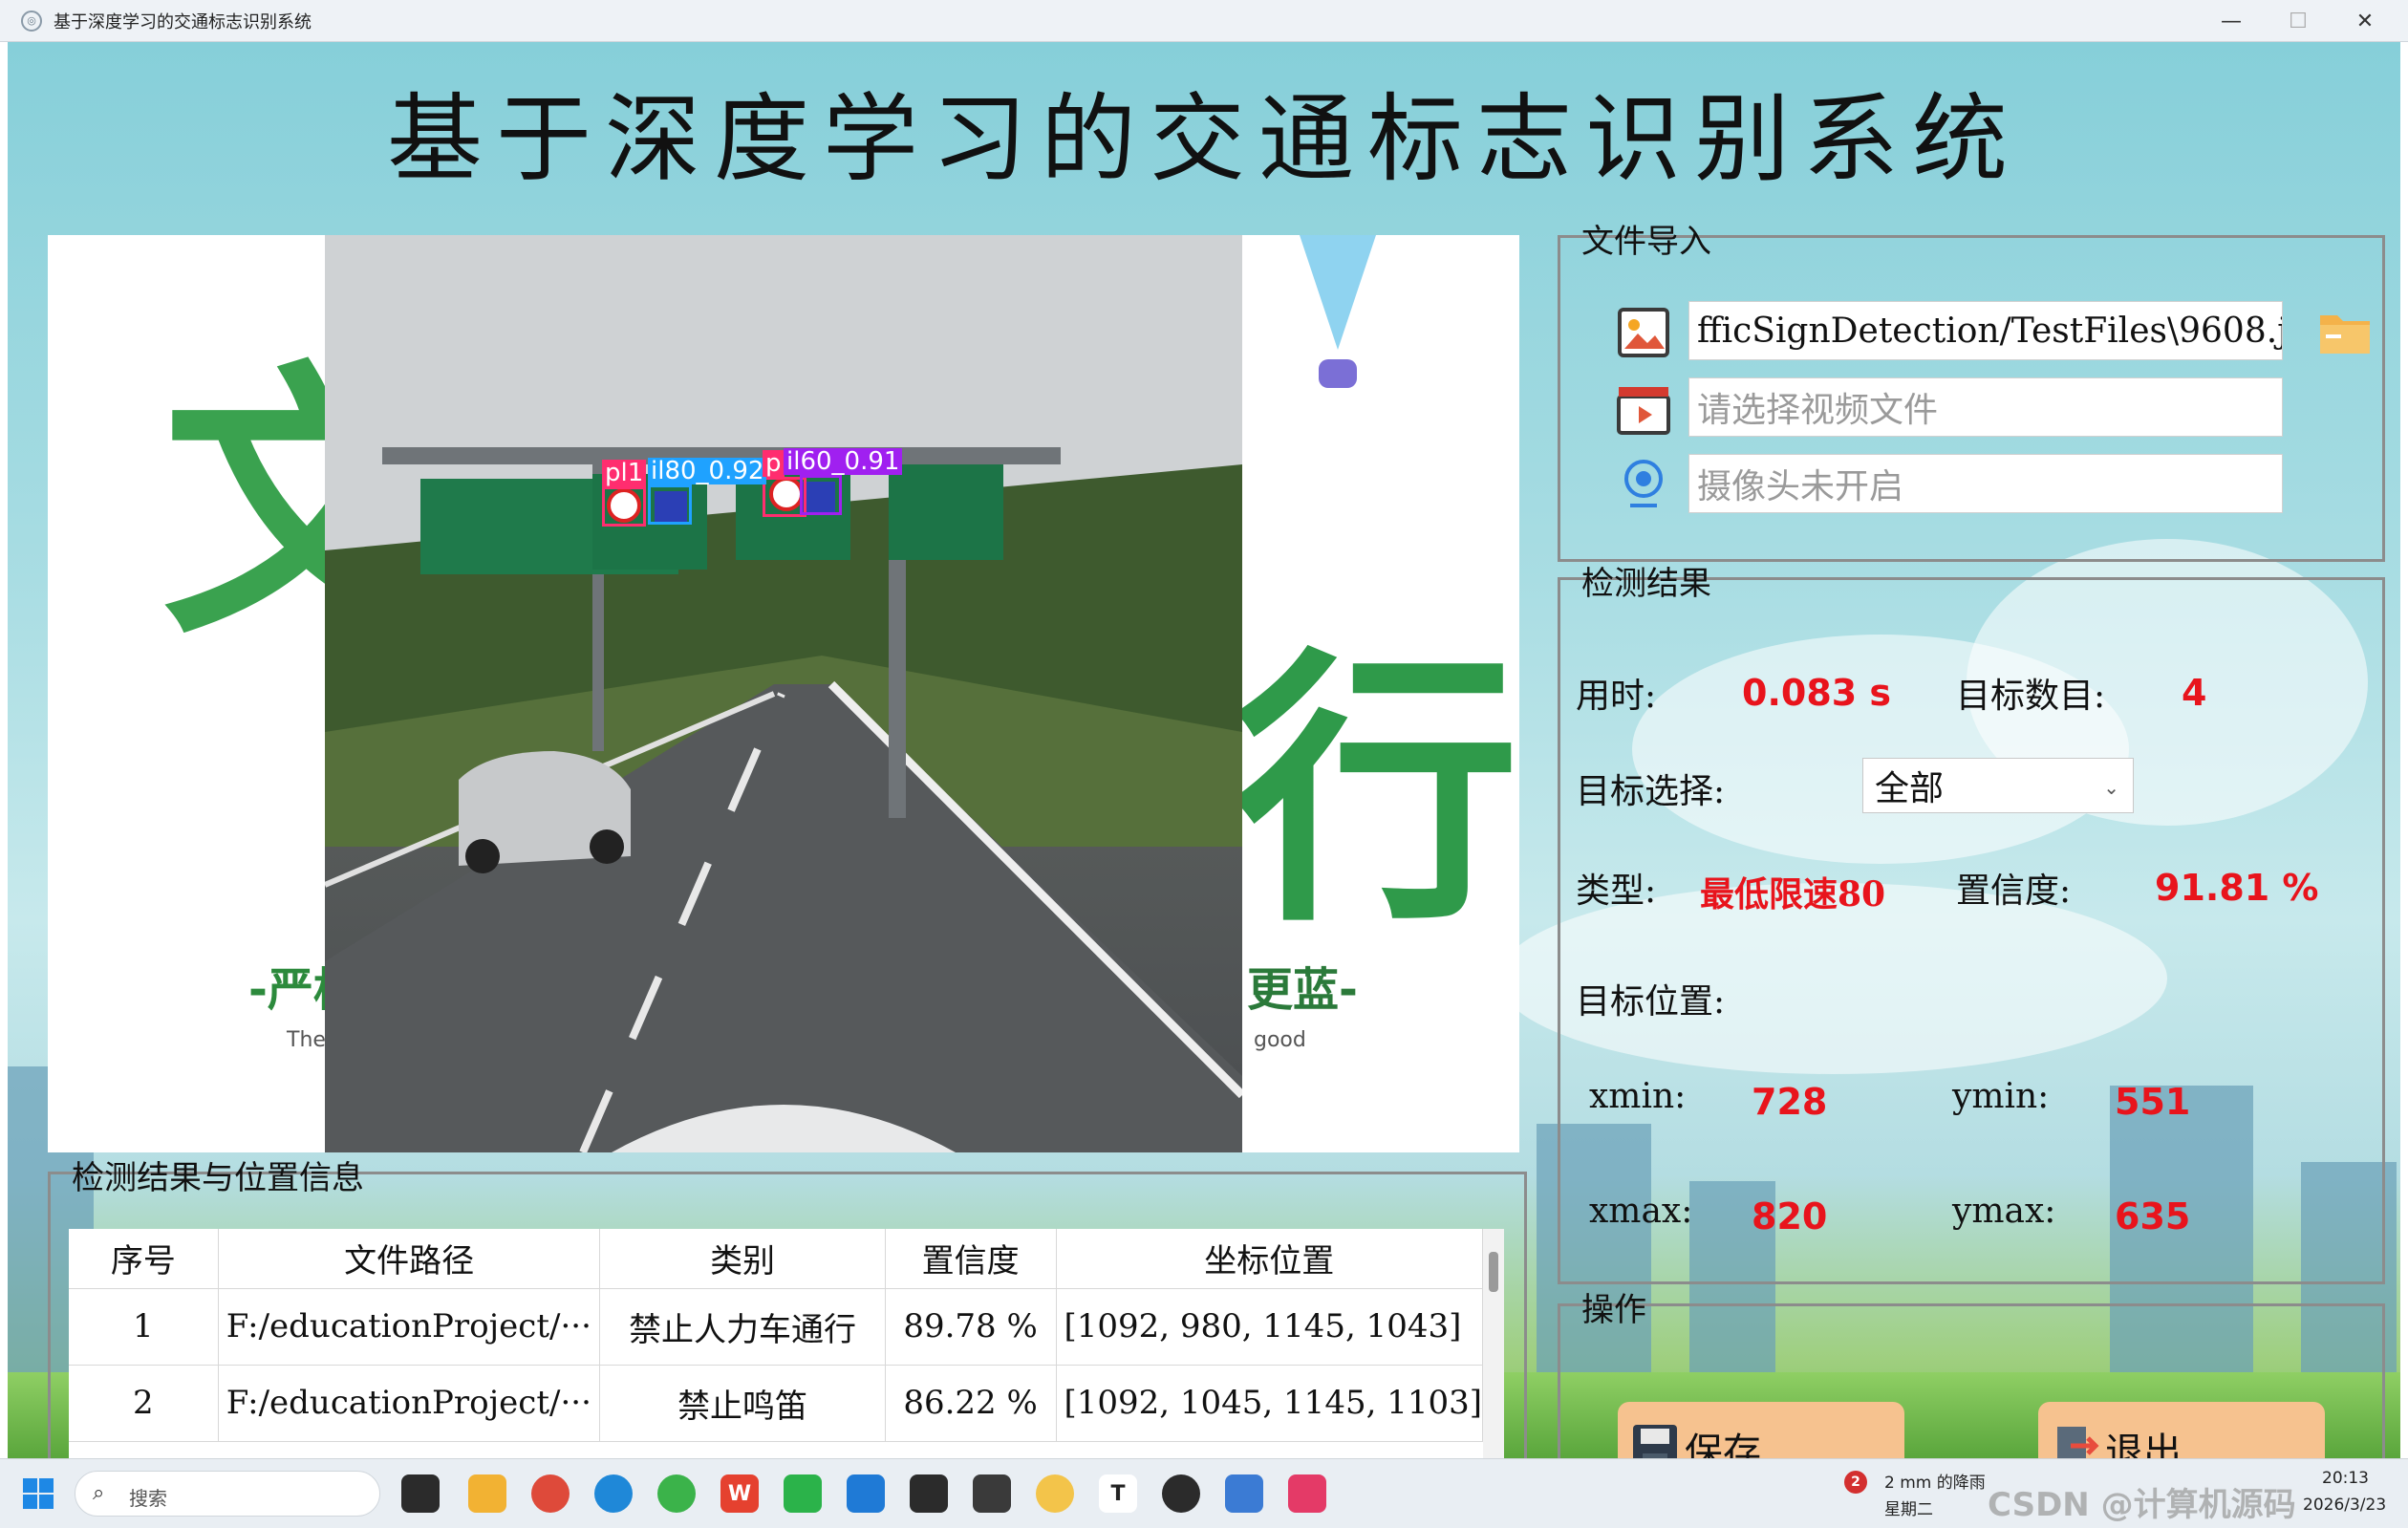  I want to click on app-icon: ◎, so click(32, 21).